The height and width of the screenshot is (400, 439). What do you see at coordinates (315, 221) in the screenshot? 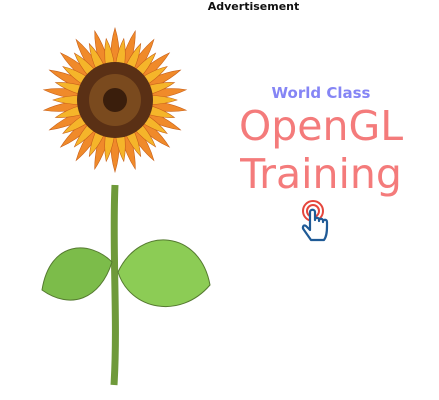
I see `tap-hand-icon` at bounding box center [315, 221].